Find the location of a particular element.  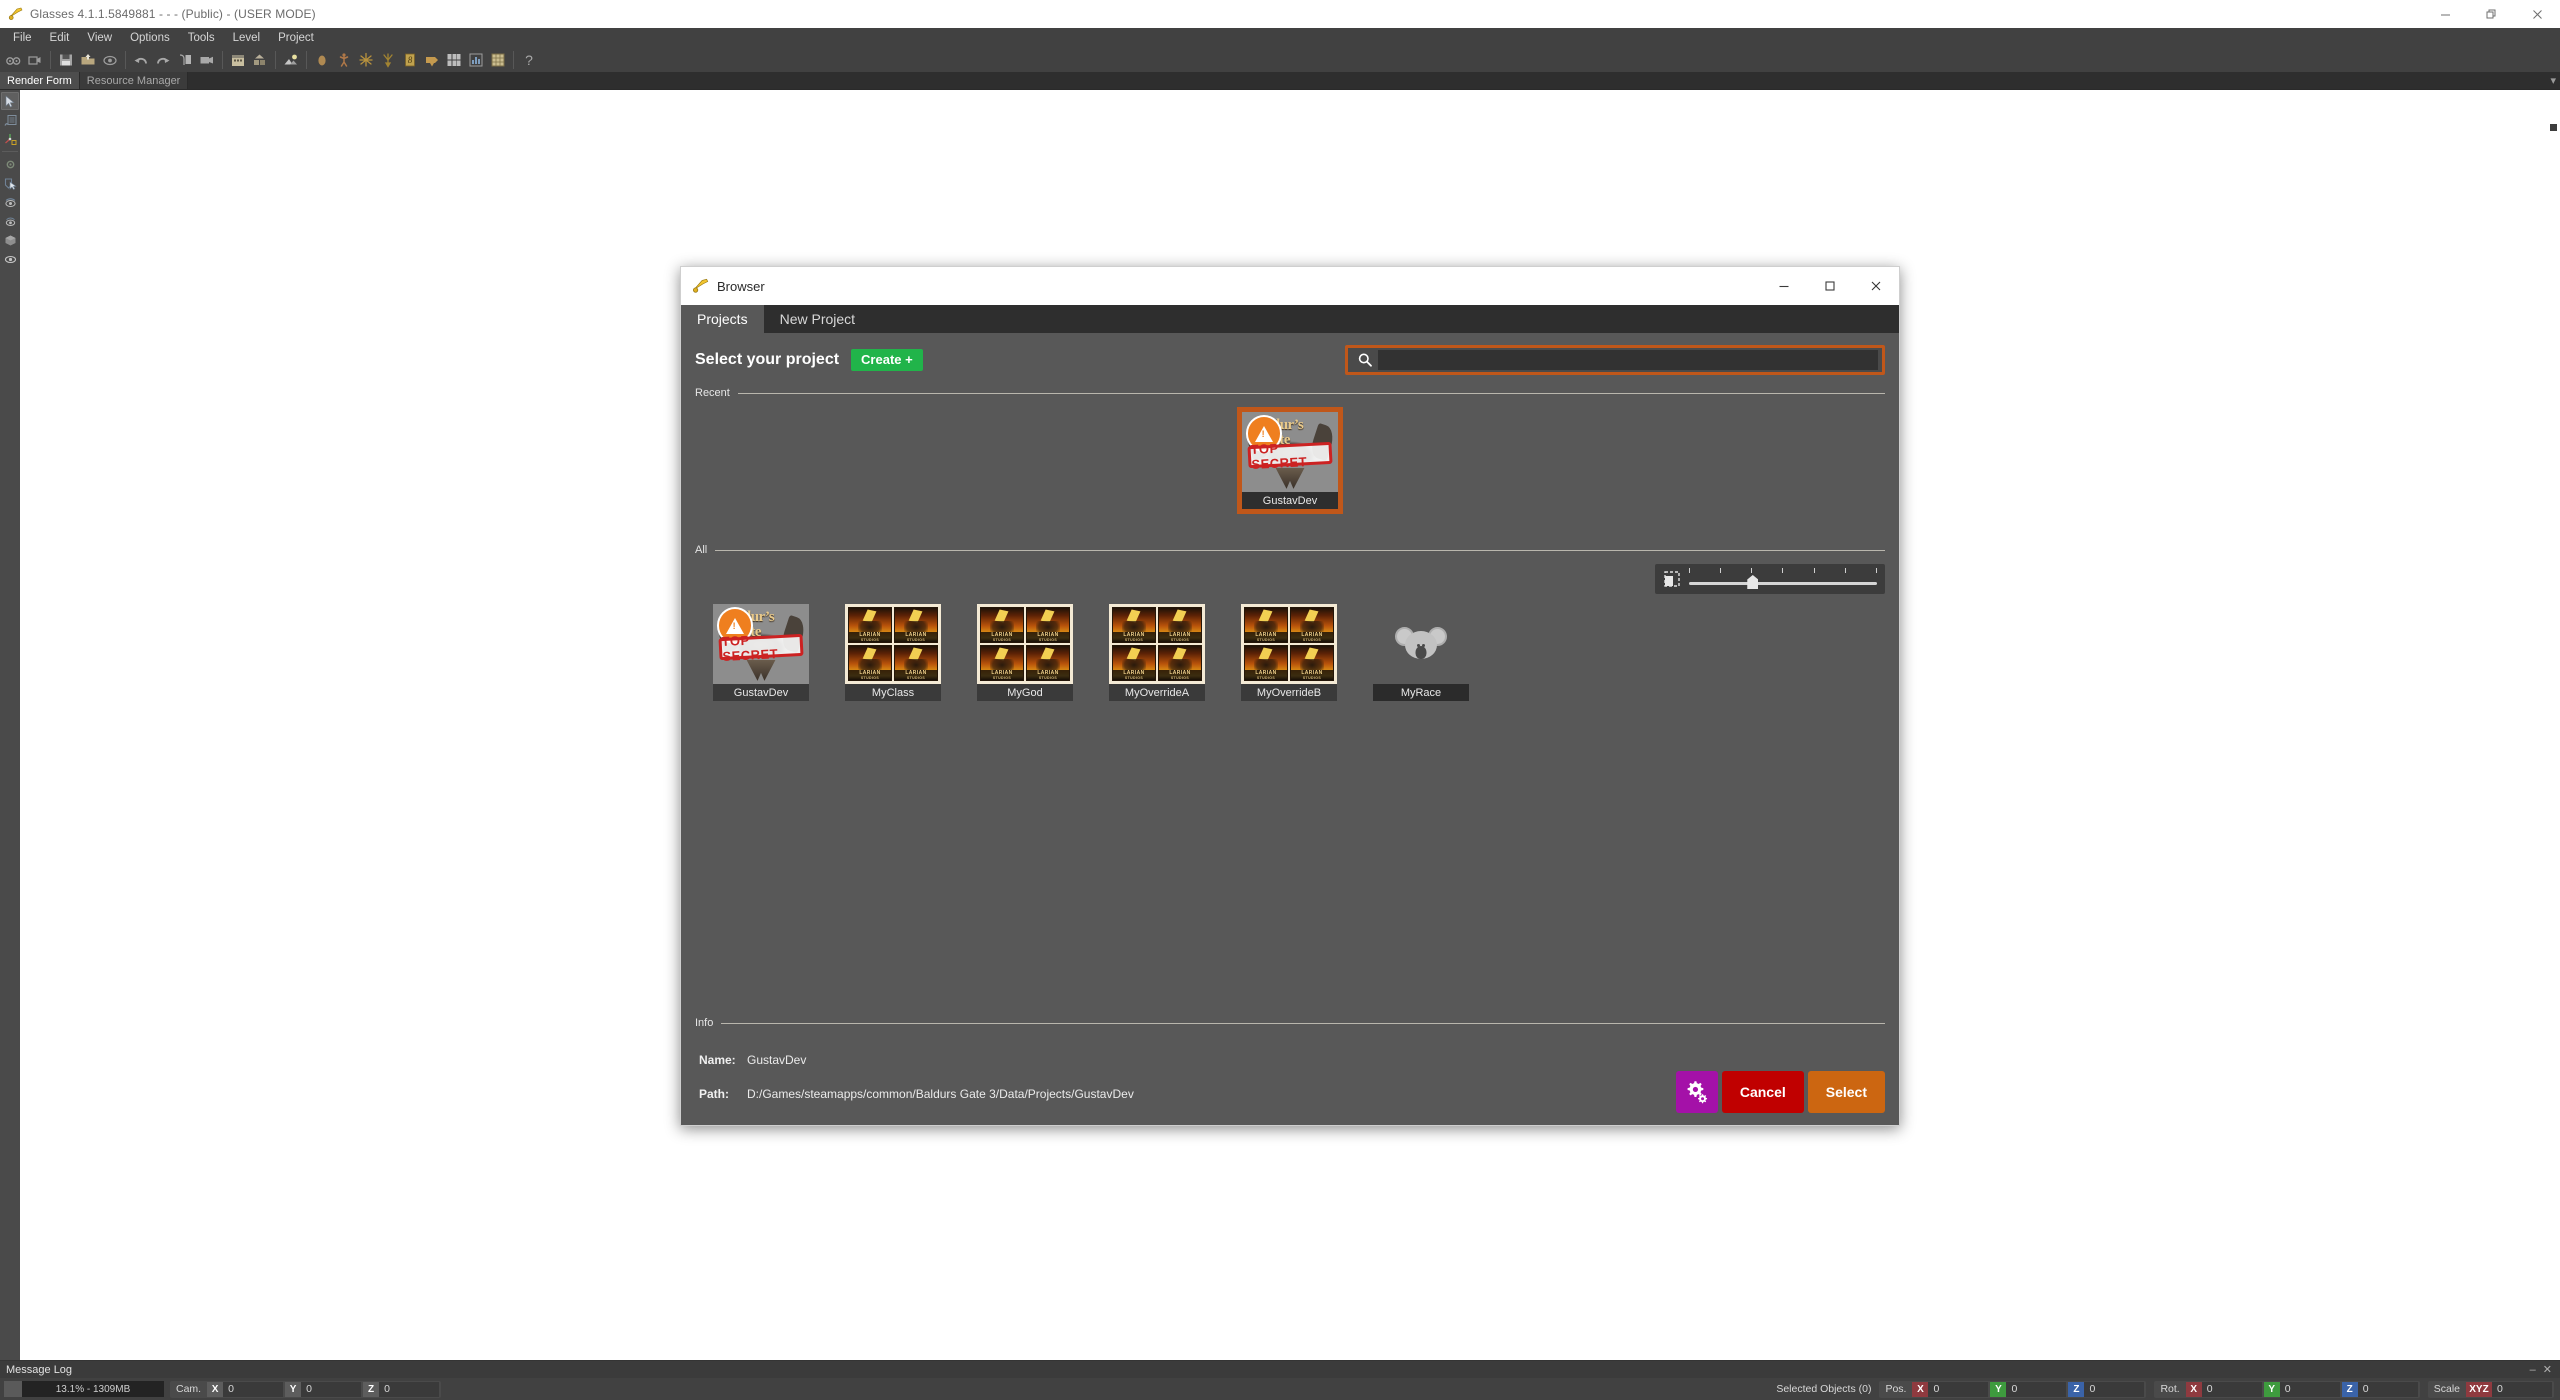

position-y: Y 0 is located at coordinates (2028, 1389).